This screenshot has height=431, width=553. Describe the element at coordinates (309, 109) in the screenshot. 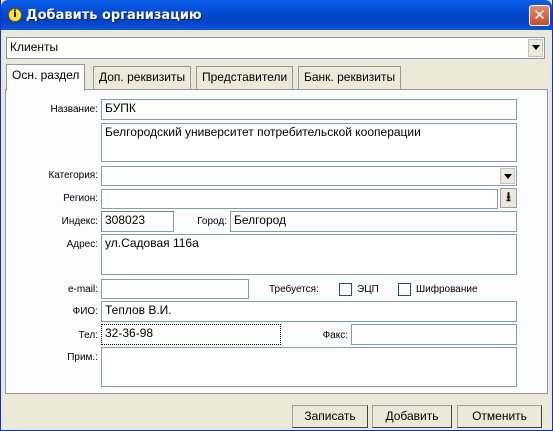

I see `name-field: БУПК` at that location.